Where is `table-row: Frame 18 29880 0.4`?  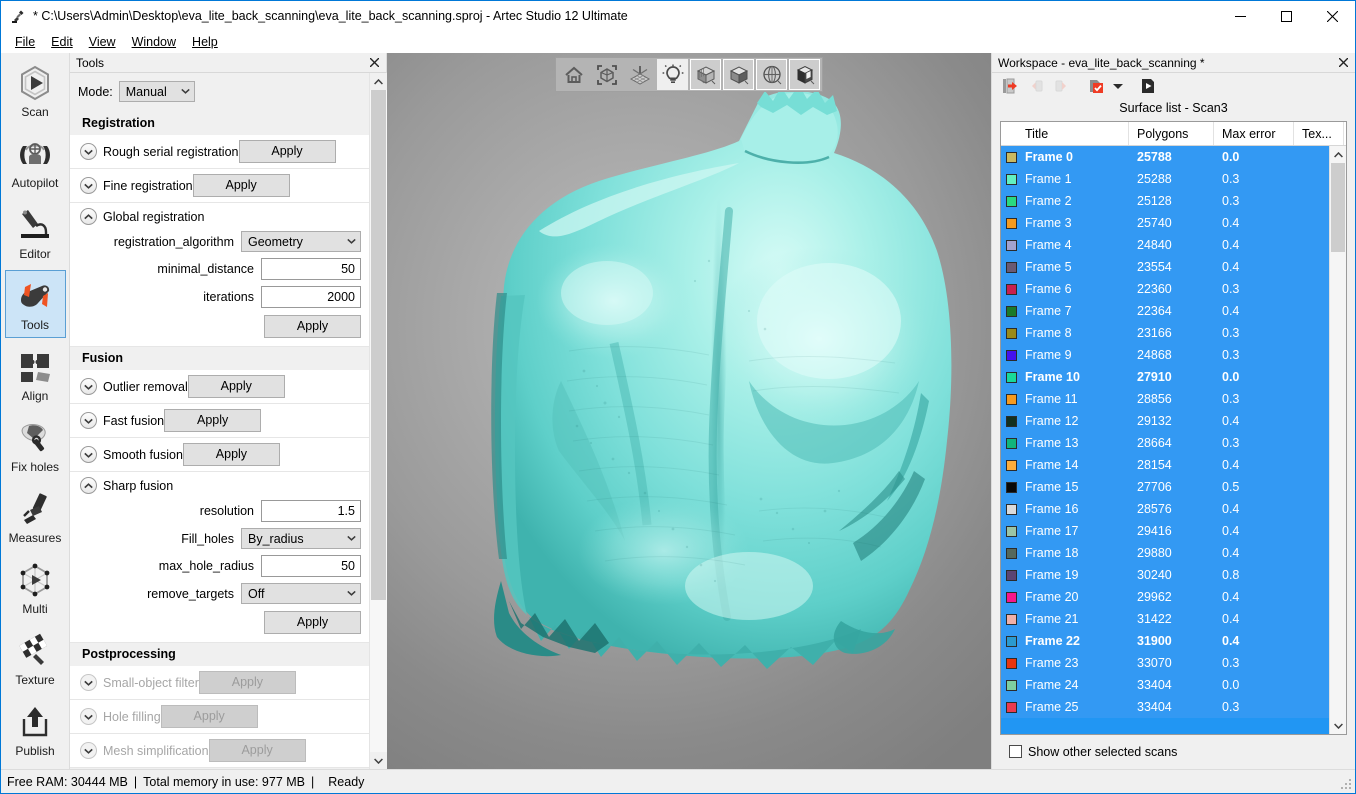 table-row: Frame 18 29880 0.4 is located at coordinates (1165, 553).